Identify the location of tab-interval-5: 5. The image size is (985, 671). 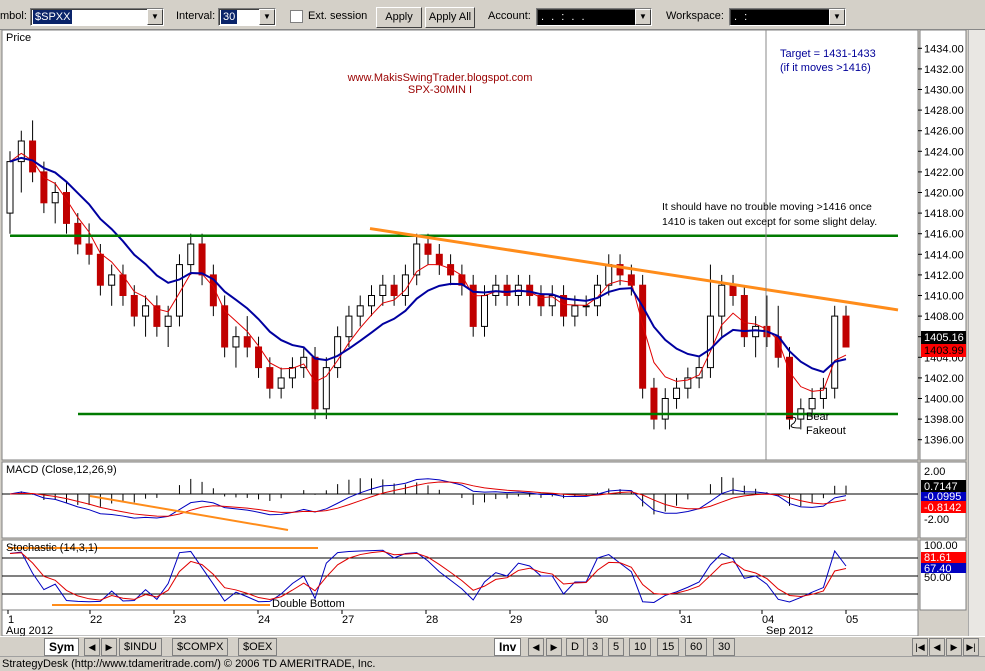
(616, 647).